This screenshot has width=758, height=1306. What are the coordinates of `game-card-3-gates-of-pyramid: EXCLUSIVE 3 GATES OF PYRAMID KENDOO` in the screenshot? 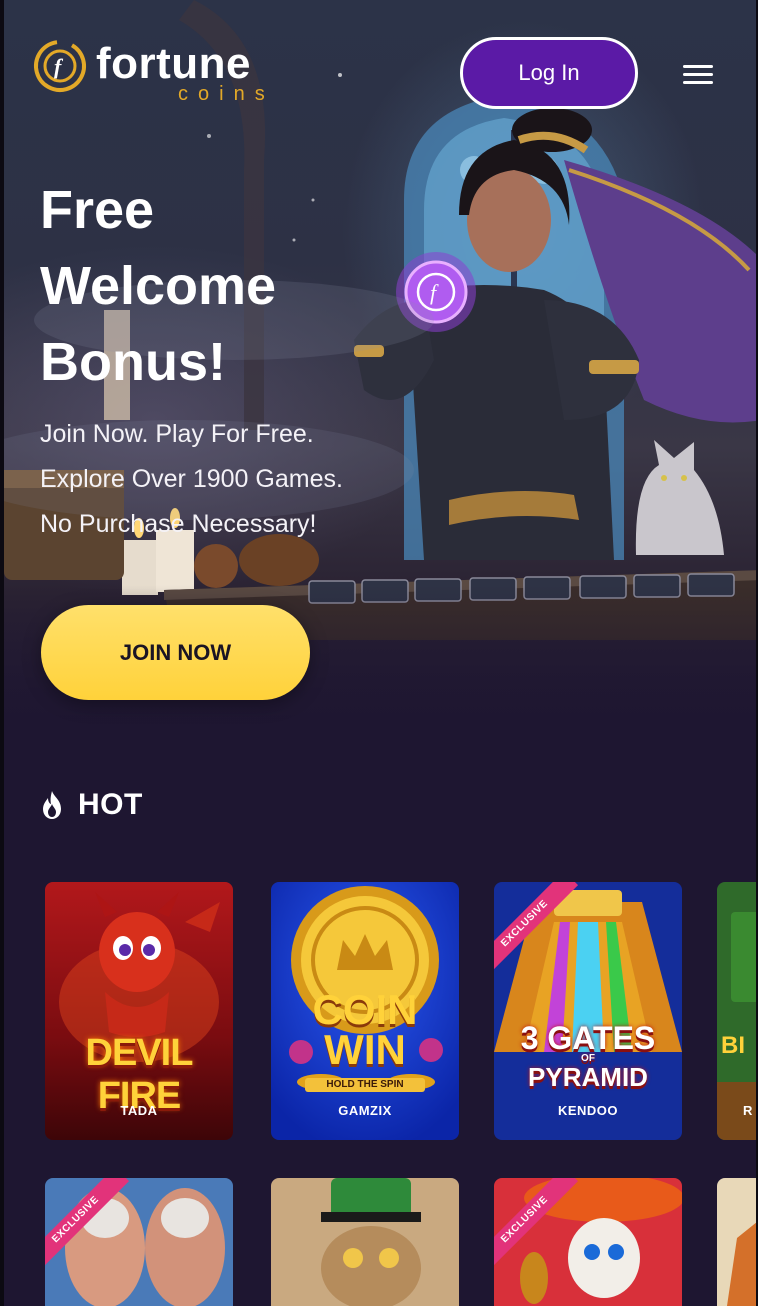 It's located at (588, 1011).